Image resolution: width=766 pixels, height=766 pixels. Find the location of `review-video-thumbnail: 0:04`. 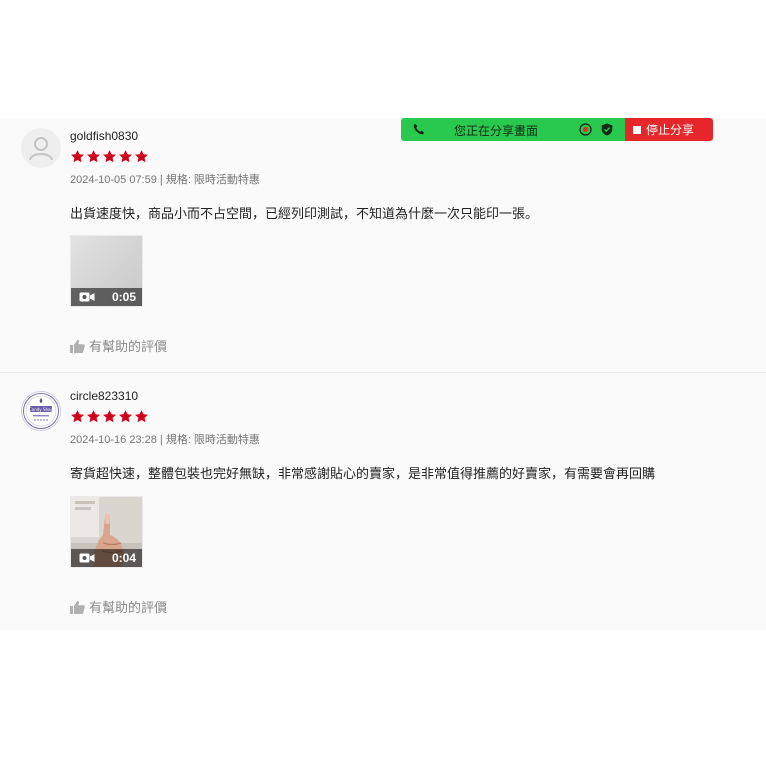

review-video-thumbnail: 0:04 is located at coordinates (106, 532).